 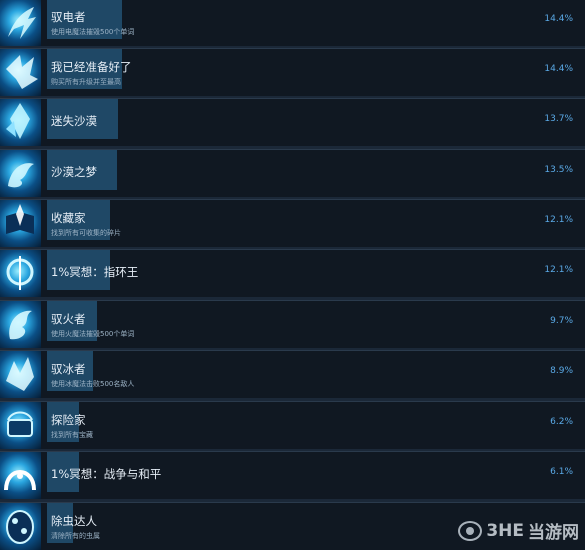 What do you see at coordinates (75, 536) in the screenshot?
I see `achievement-description: 清除所有的虫属` at bounding box center [75, 536].